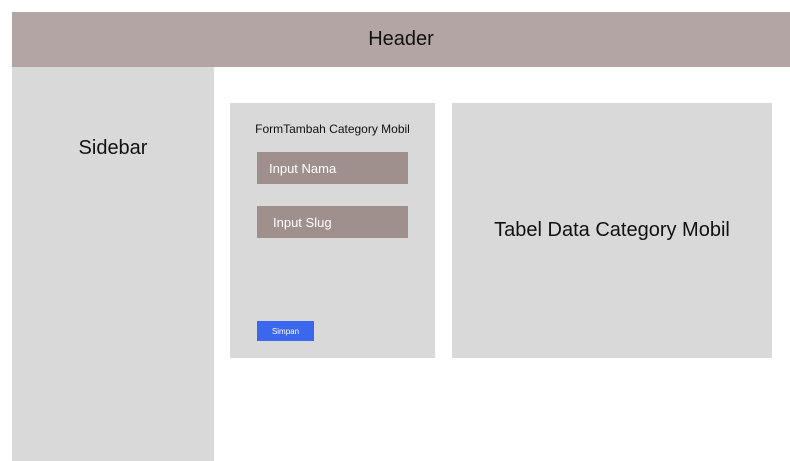  Describe the element at coordinates (302, 222) in the screenshot. I see `slug-input-placeholder: Input Slug` at that location.